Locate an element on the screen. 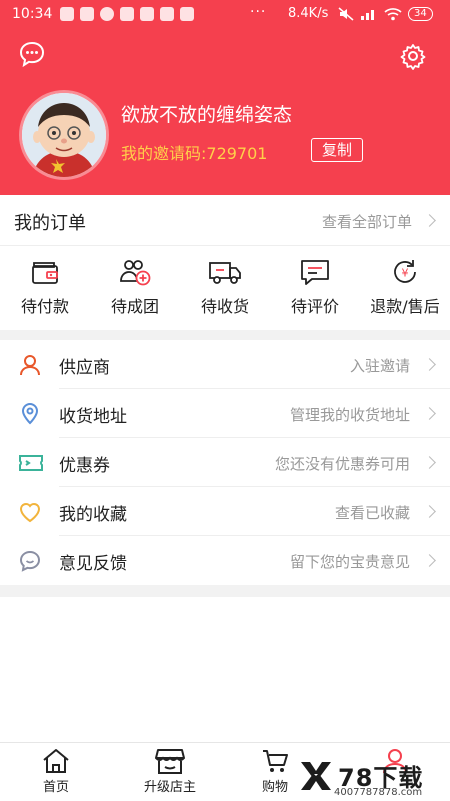 This screenshot has width=450, height=801. tab-label: 购物 is located at coordinates (274, 787).